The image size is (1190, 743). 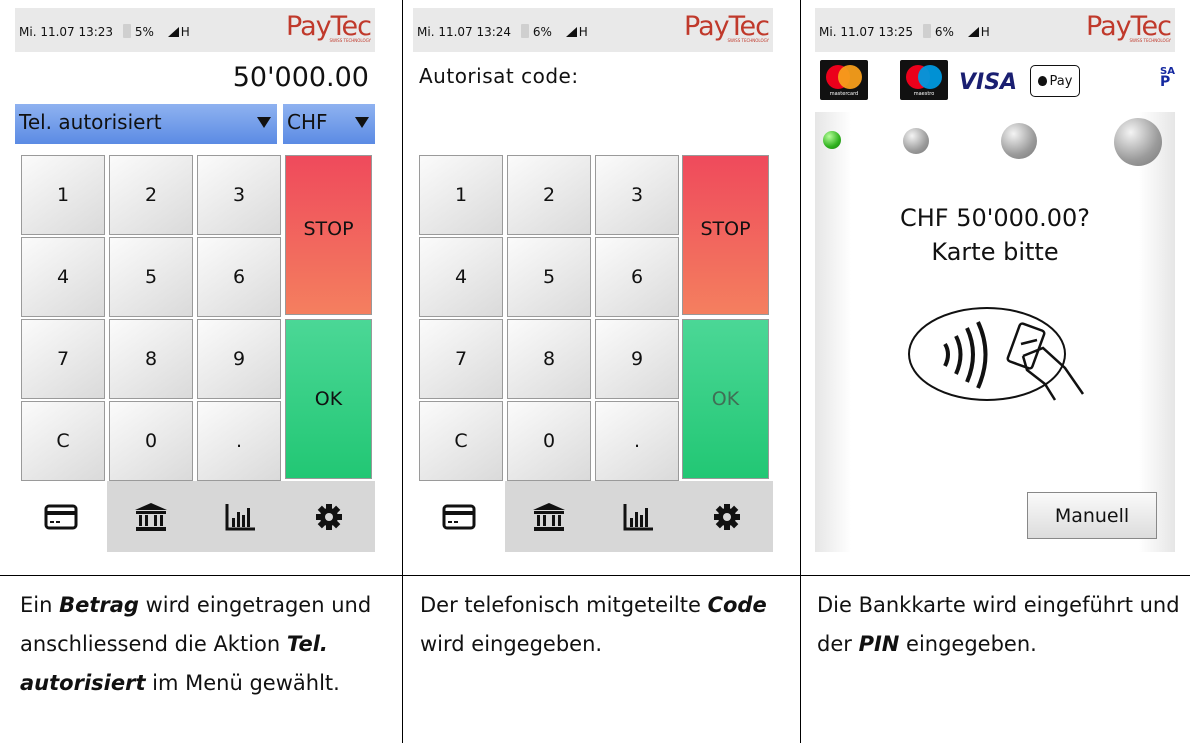 What do you see at coordinates (844, 80) in the screenshot?
I see `mastercard-logo: mastercard` at bounding box center [844, 80].